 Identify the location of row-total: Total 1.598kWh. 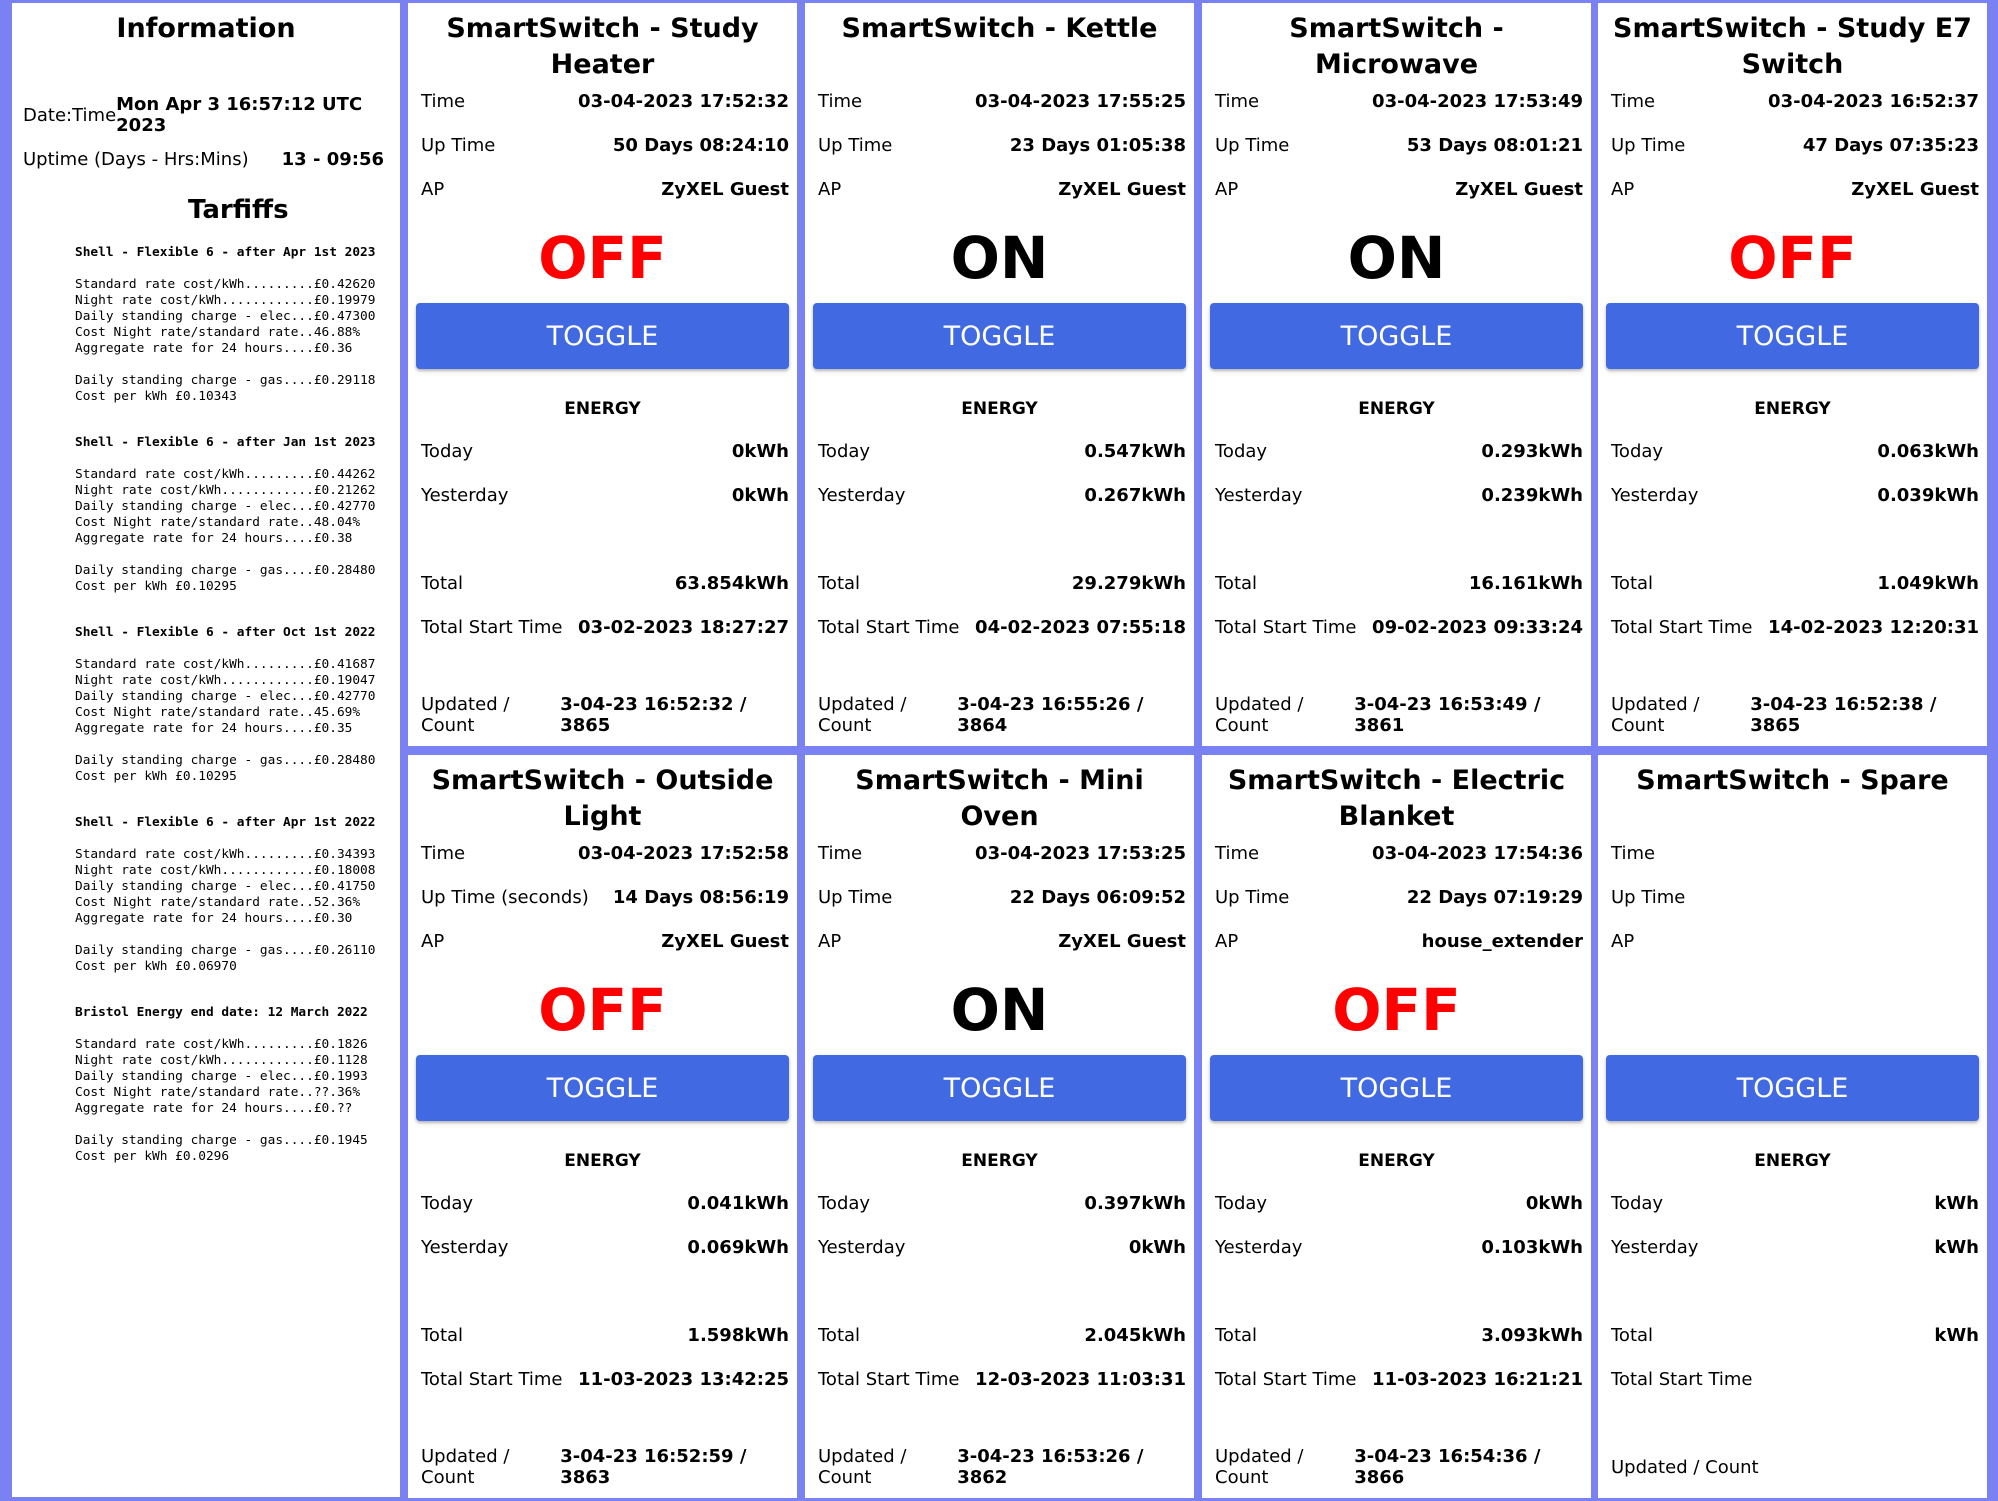
(602, 1335).